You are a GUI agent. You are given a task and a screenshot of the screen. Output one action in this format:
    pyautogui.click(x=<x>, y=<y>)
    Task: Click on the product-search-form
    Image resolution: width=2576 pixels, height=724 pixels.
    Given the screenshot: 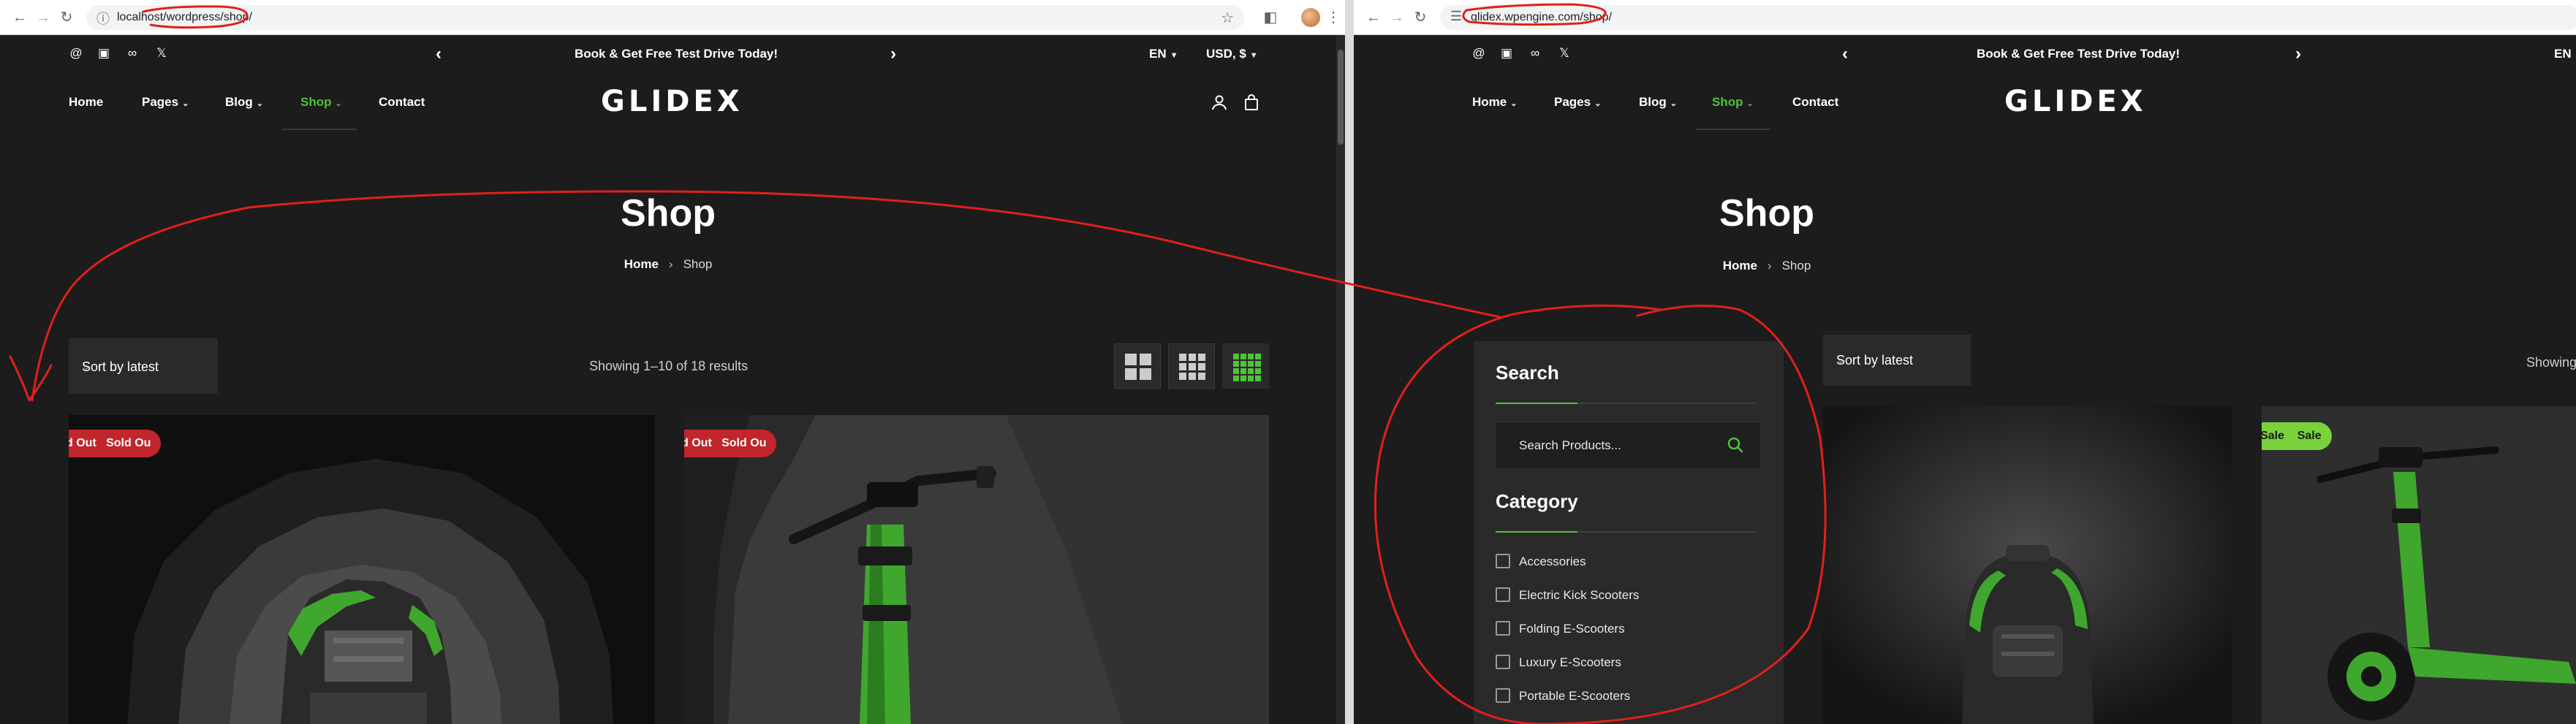 What is the action you would take?
    pyautogui.click(x=1628, y=445)
    